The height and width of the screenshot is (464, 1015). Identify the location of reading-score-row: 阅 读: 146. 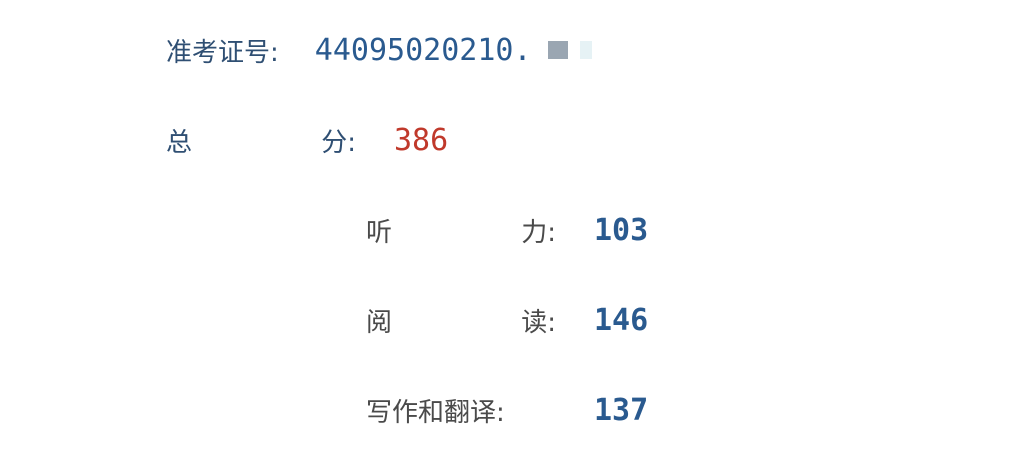
(507, 320).